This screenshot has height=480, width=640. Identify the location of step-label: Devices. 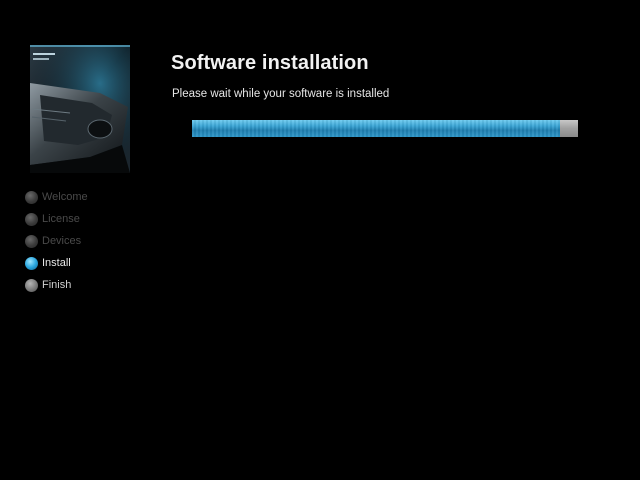
(62, 240).